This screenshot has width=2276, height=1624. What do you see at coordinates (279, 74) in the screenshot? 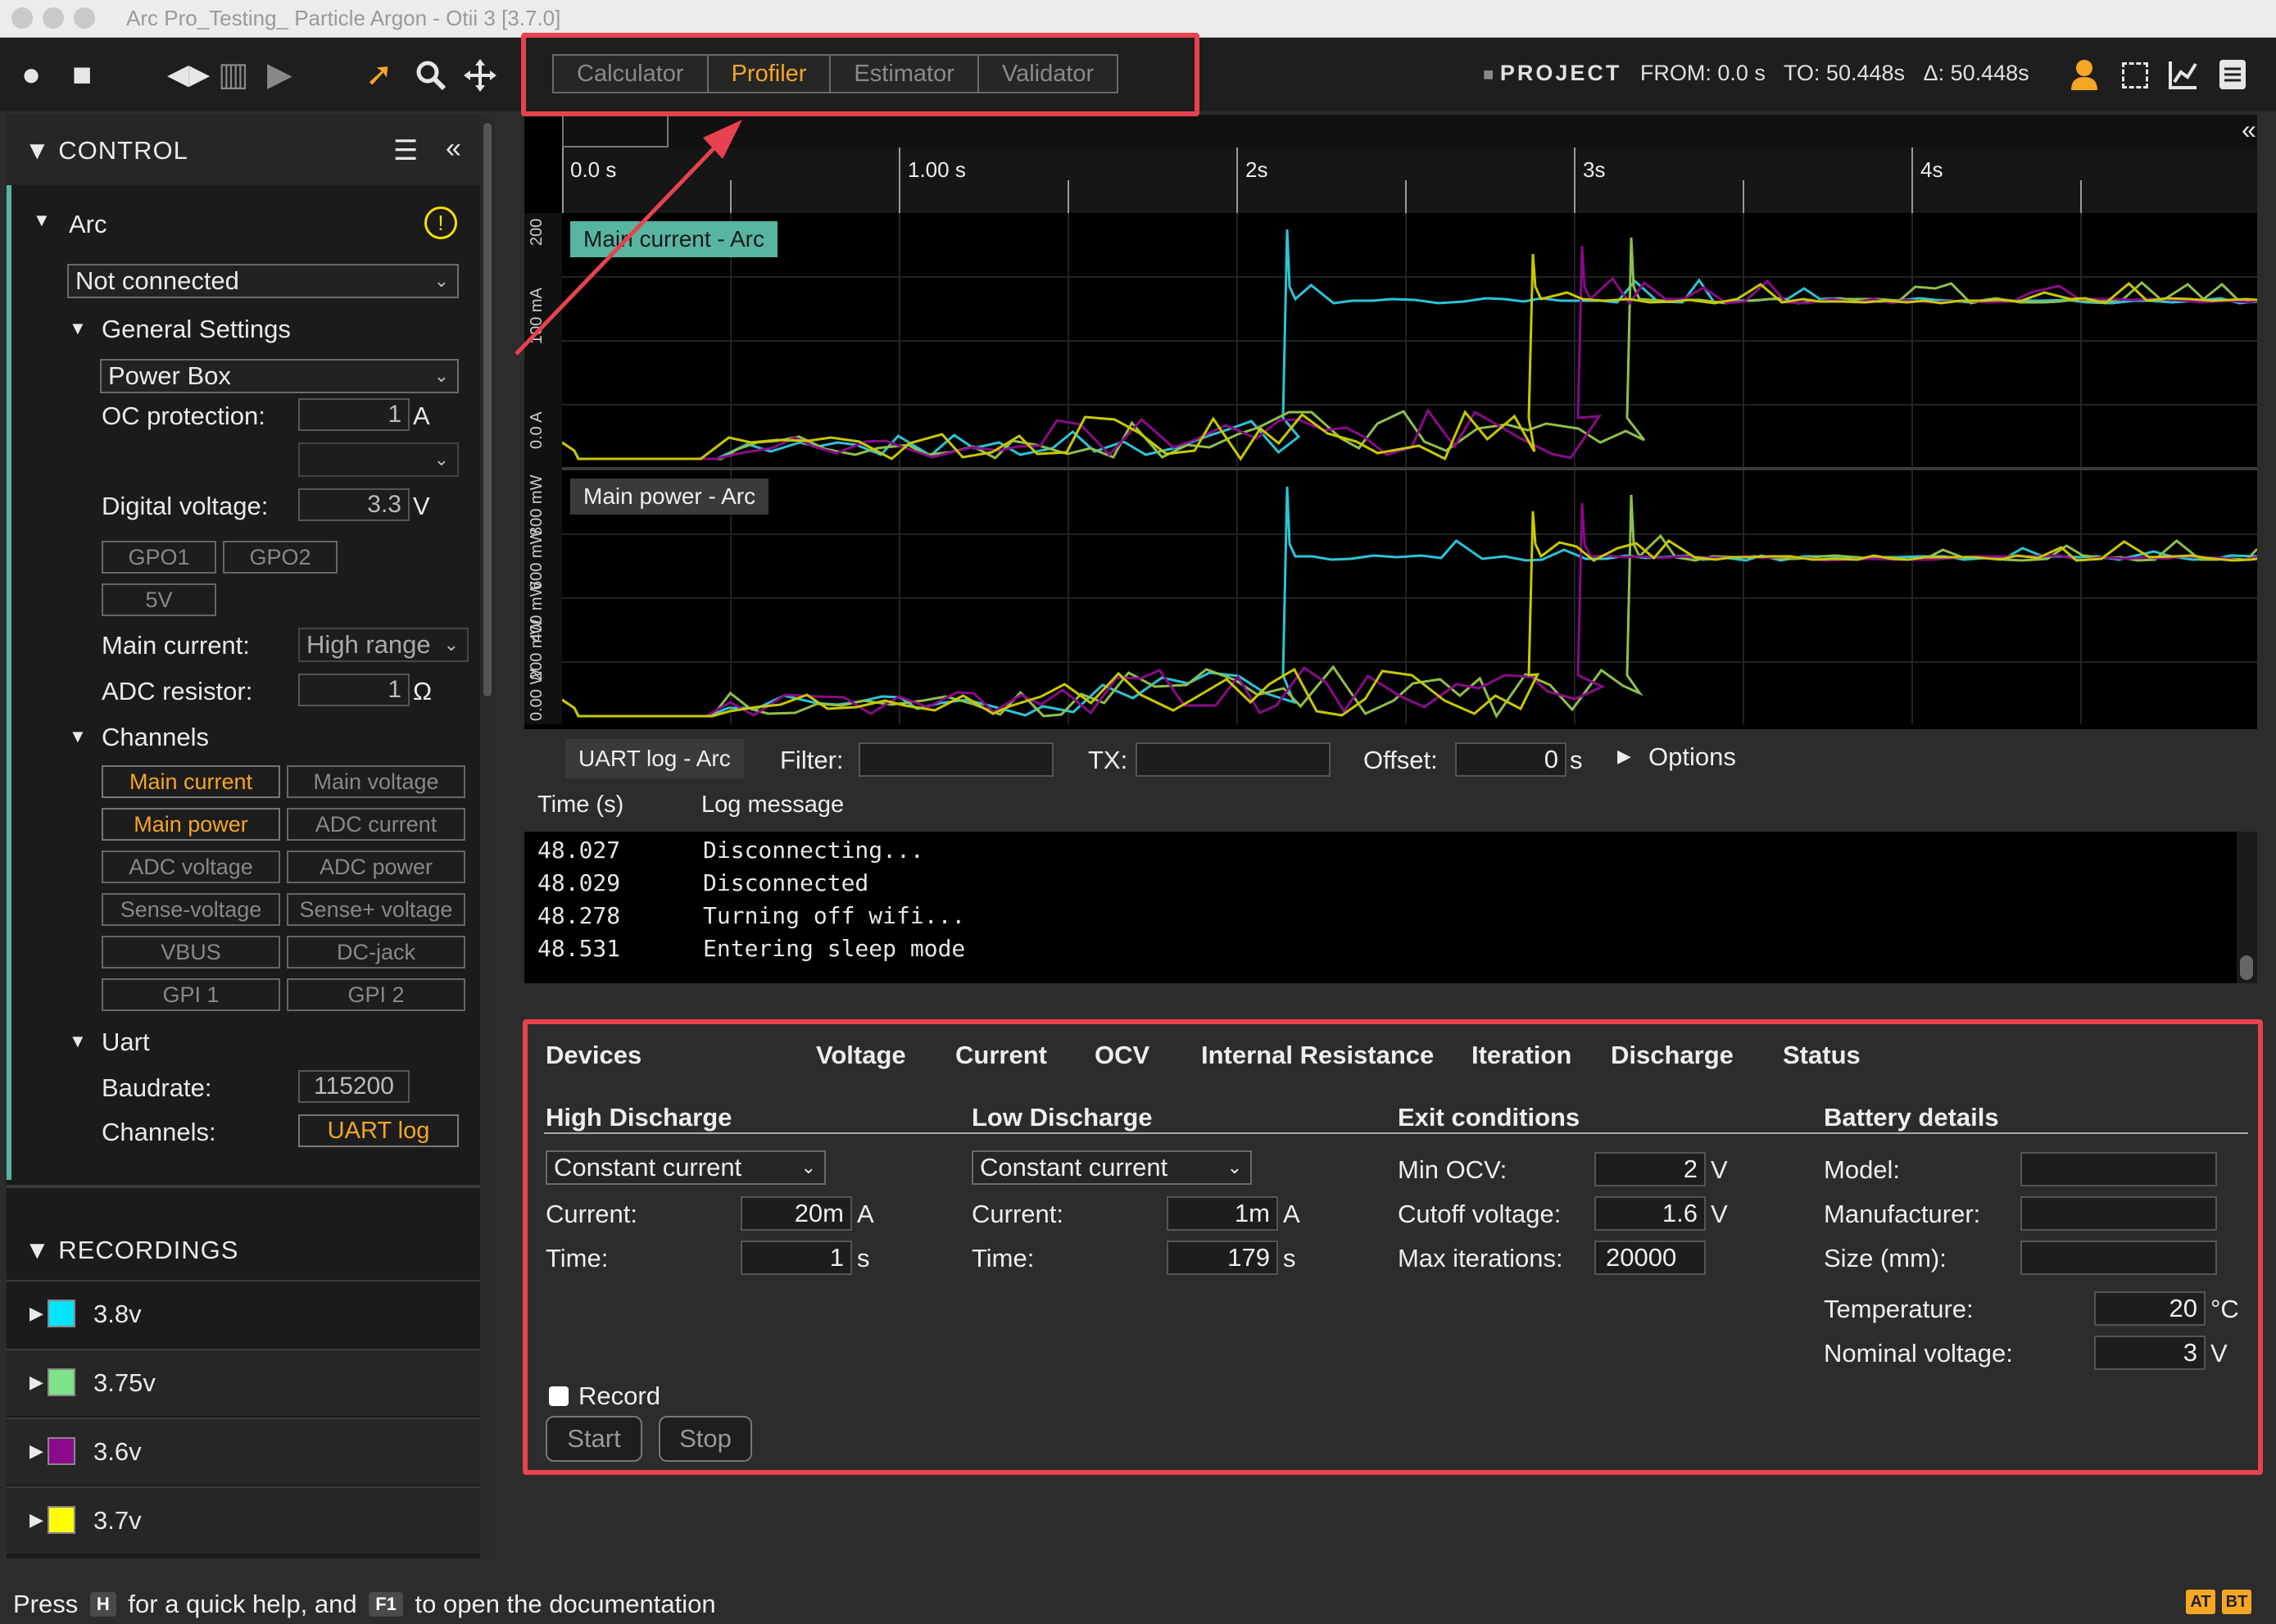
I see `step-forward-icon: ▶` at bounding box center [279, 74].